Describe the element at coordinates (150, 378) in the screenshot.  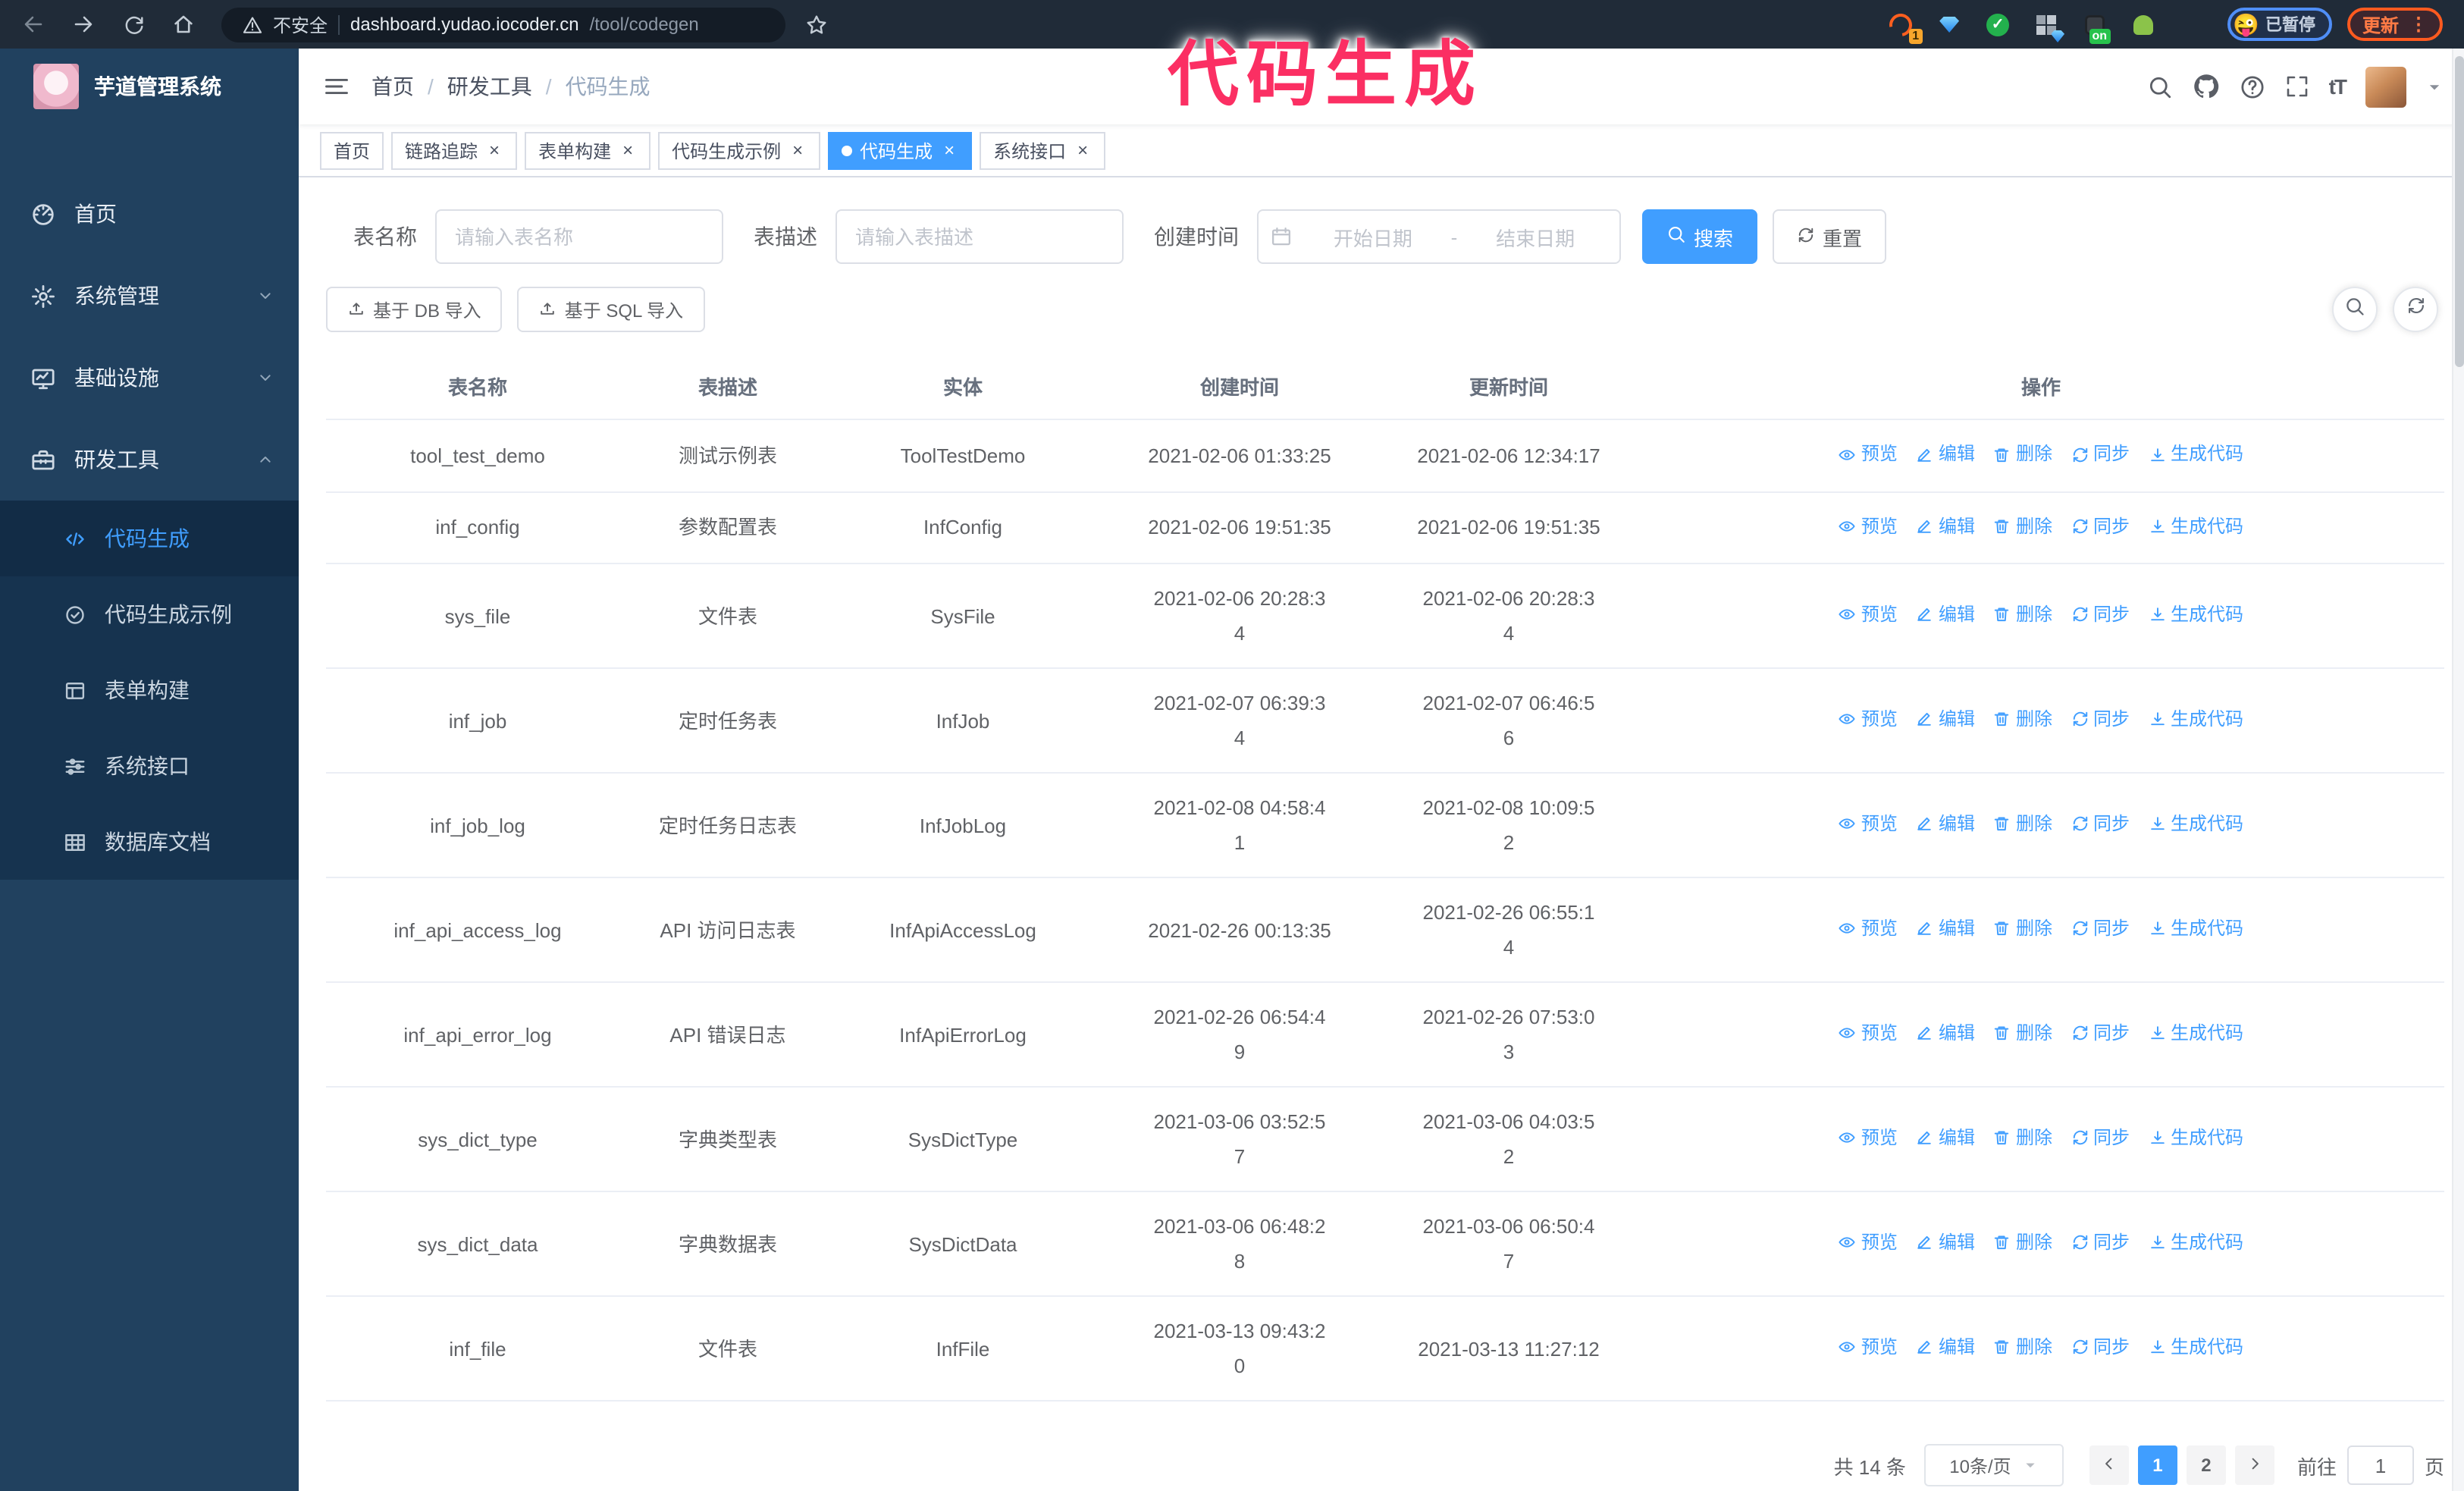
I see `sidebar-item-infrastructure: 基础设施` at that location.